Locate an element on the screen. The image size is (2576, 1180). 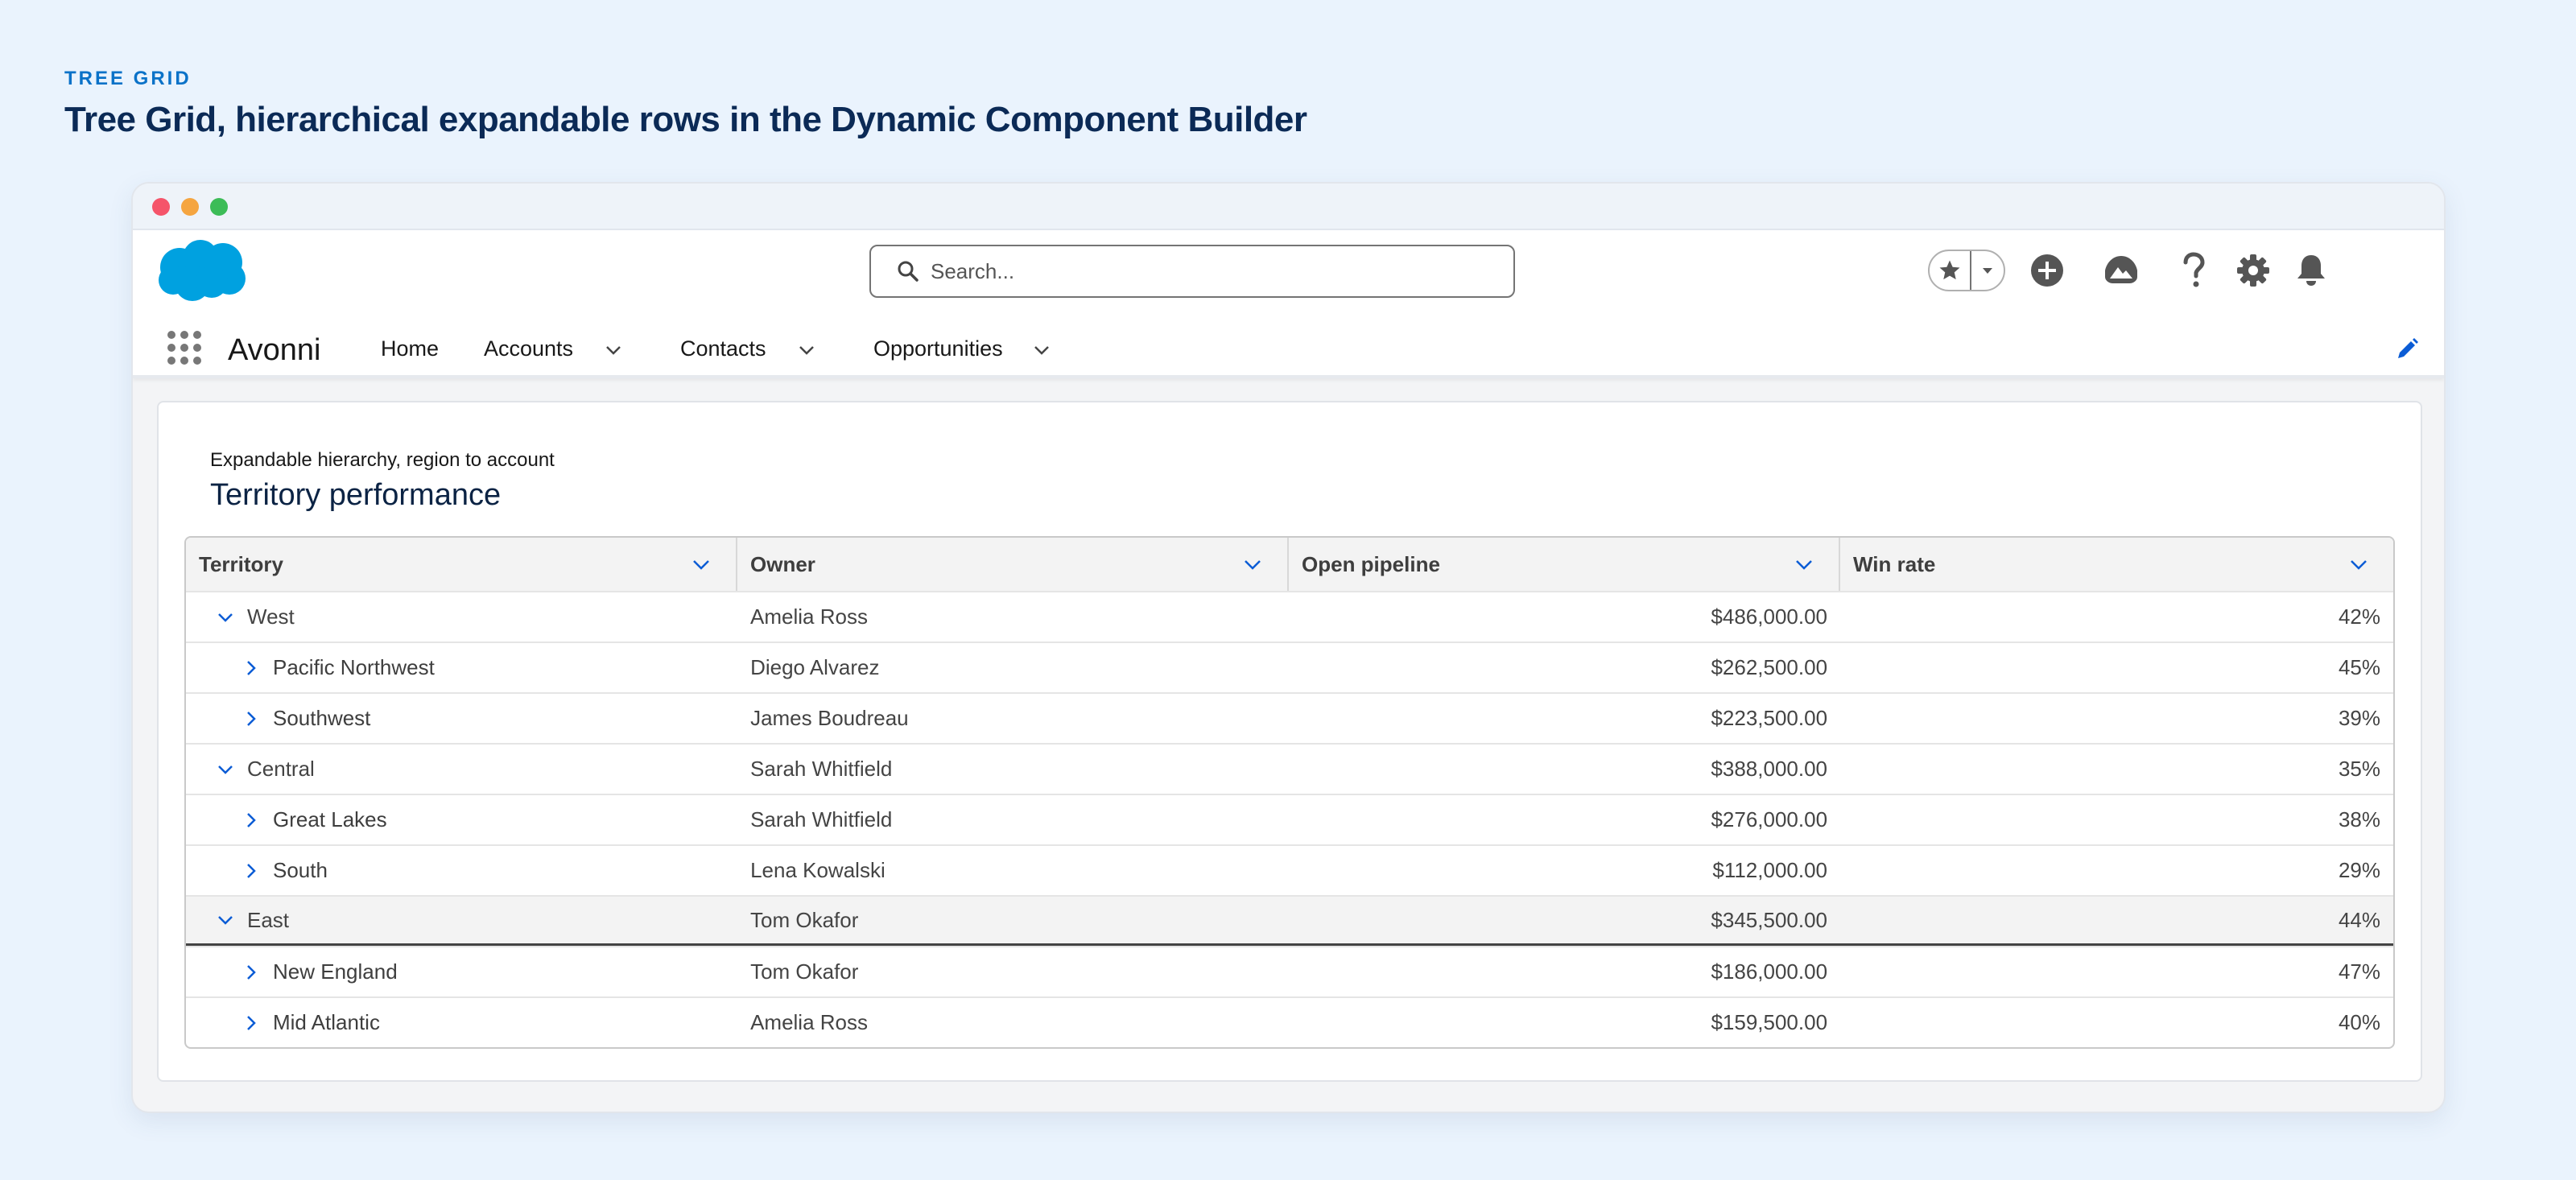
accounts-chevron-down-icon is located at coordinates (613, 350).